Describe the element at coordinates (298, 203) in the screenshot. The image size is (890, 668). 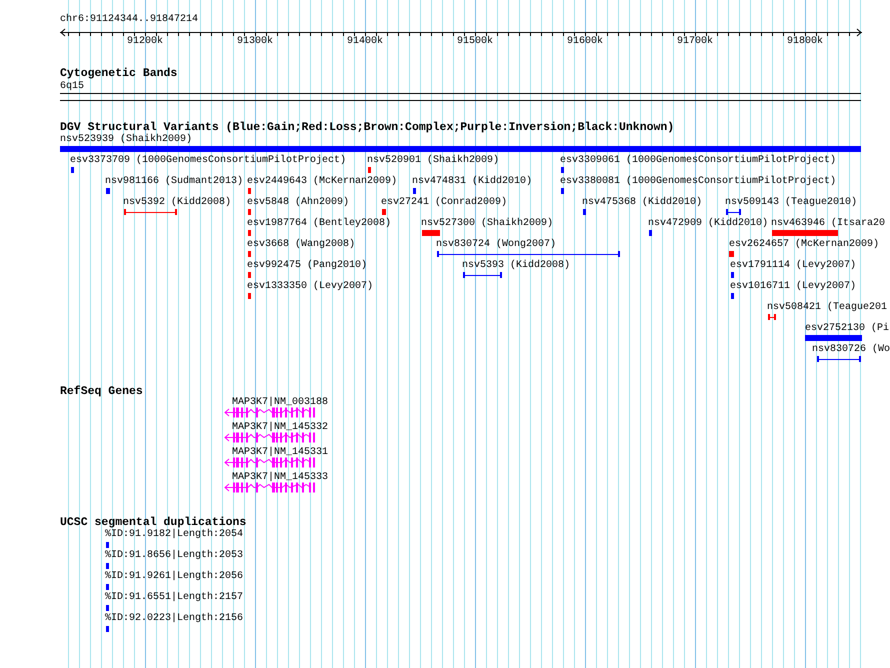
I see `variant-label: esv5848 (Ahn2009)` at that location.